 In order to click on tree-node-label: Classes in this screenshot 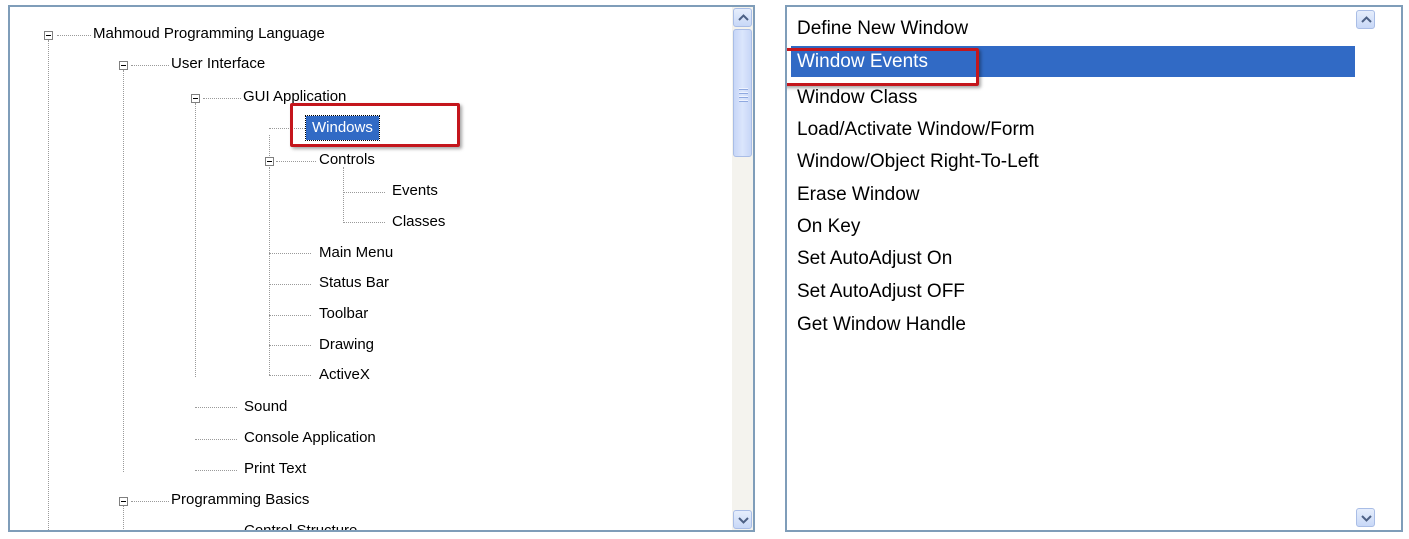, I will do `click(419, 221)`.